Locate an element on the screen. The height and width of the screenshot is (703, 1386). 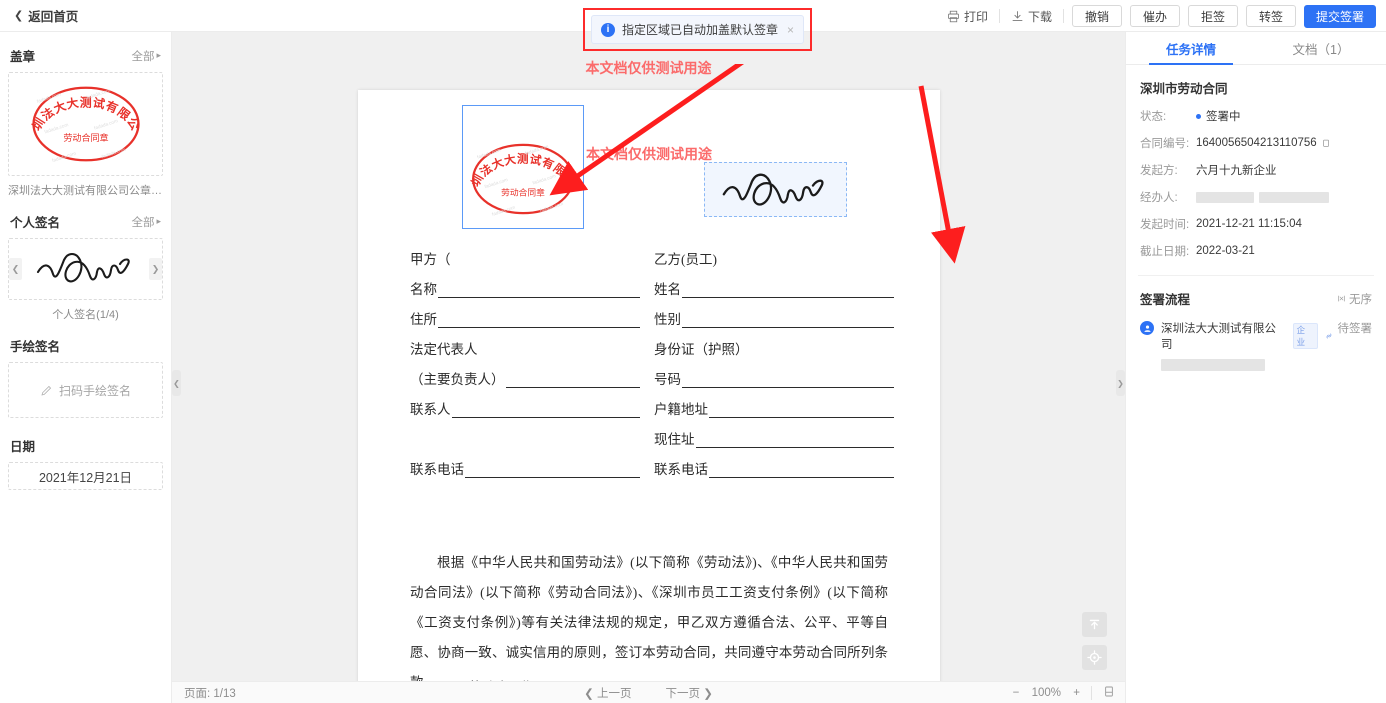
print-button: 打印 is located at coordinates (967, 16).